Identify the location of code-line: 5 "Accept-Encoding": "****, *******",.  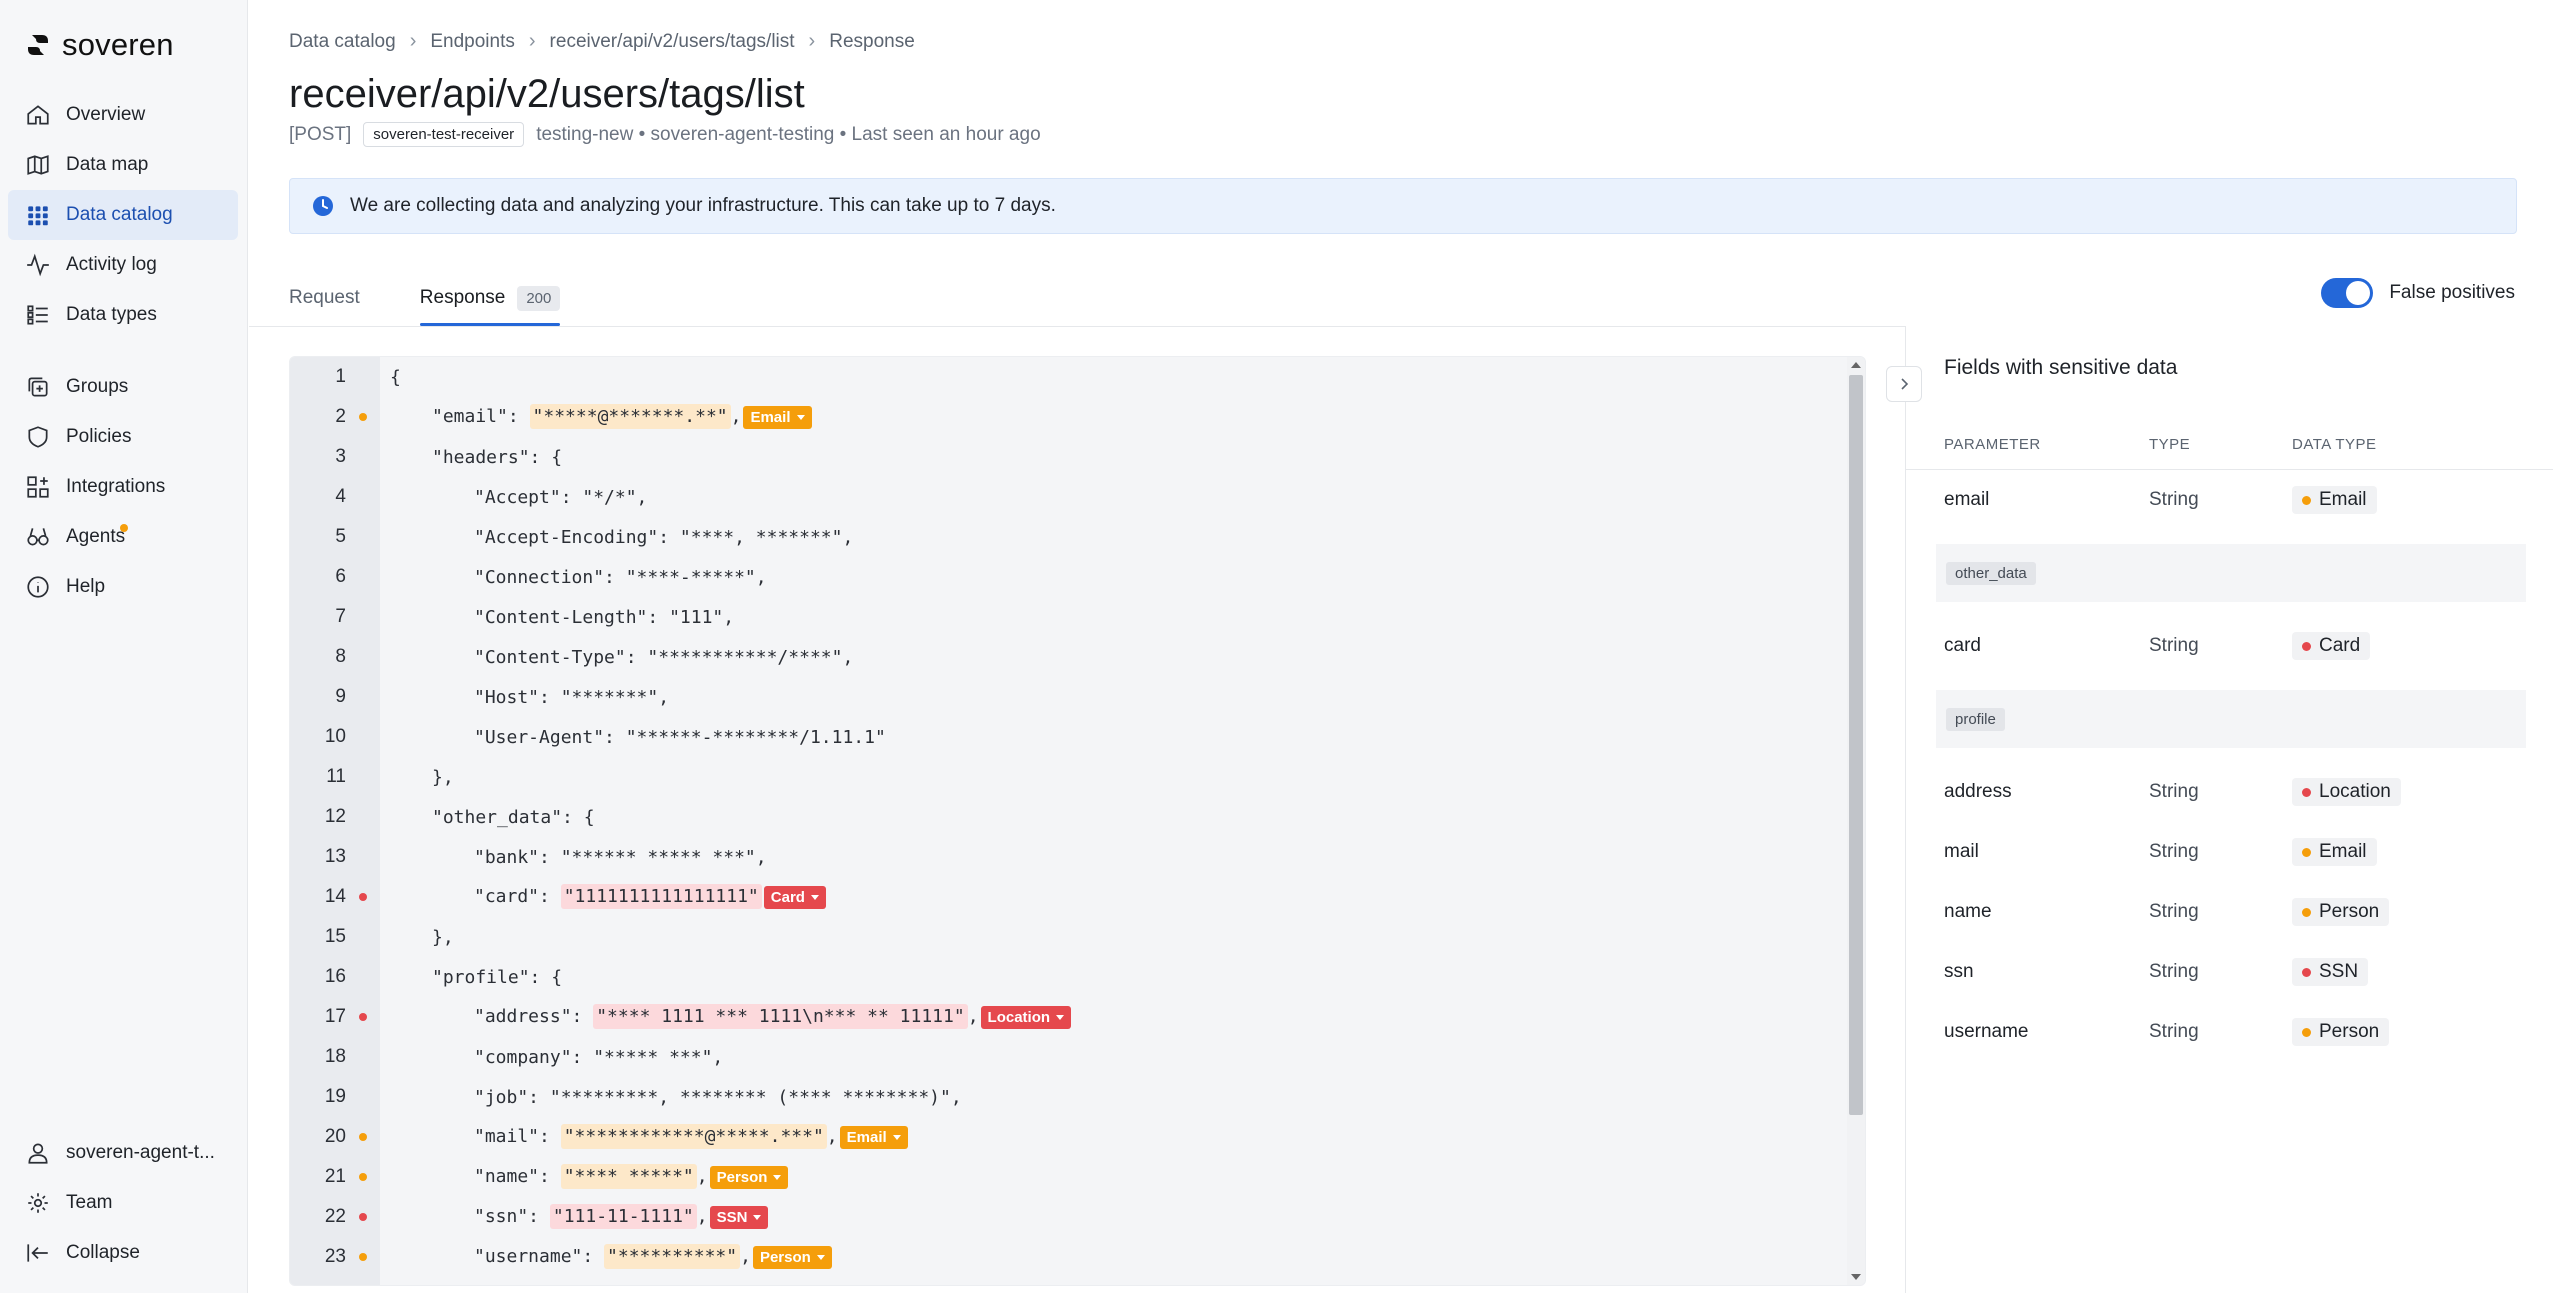
(1077, 537).